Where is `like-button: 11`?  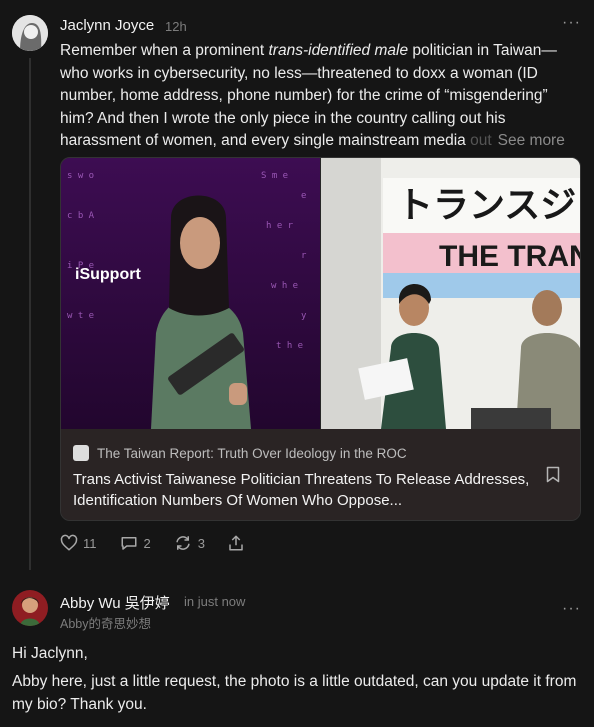 like-button: 11 is located at coordinates (78, 543).